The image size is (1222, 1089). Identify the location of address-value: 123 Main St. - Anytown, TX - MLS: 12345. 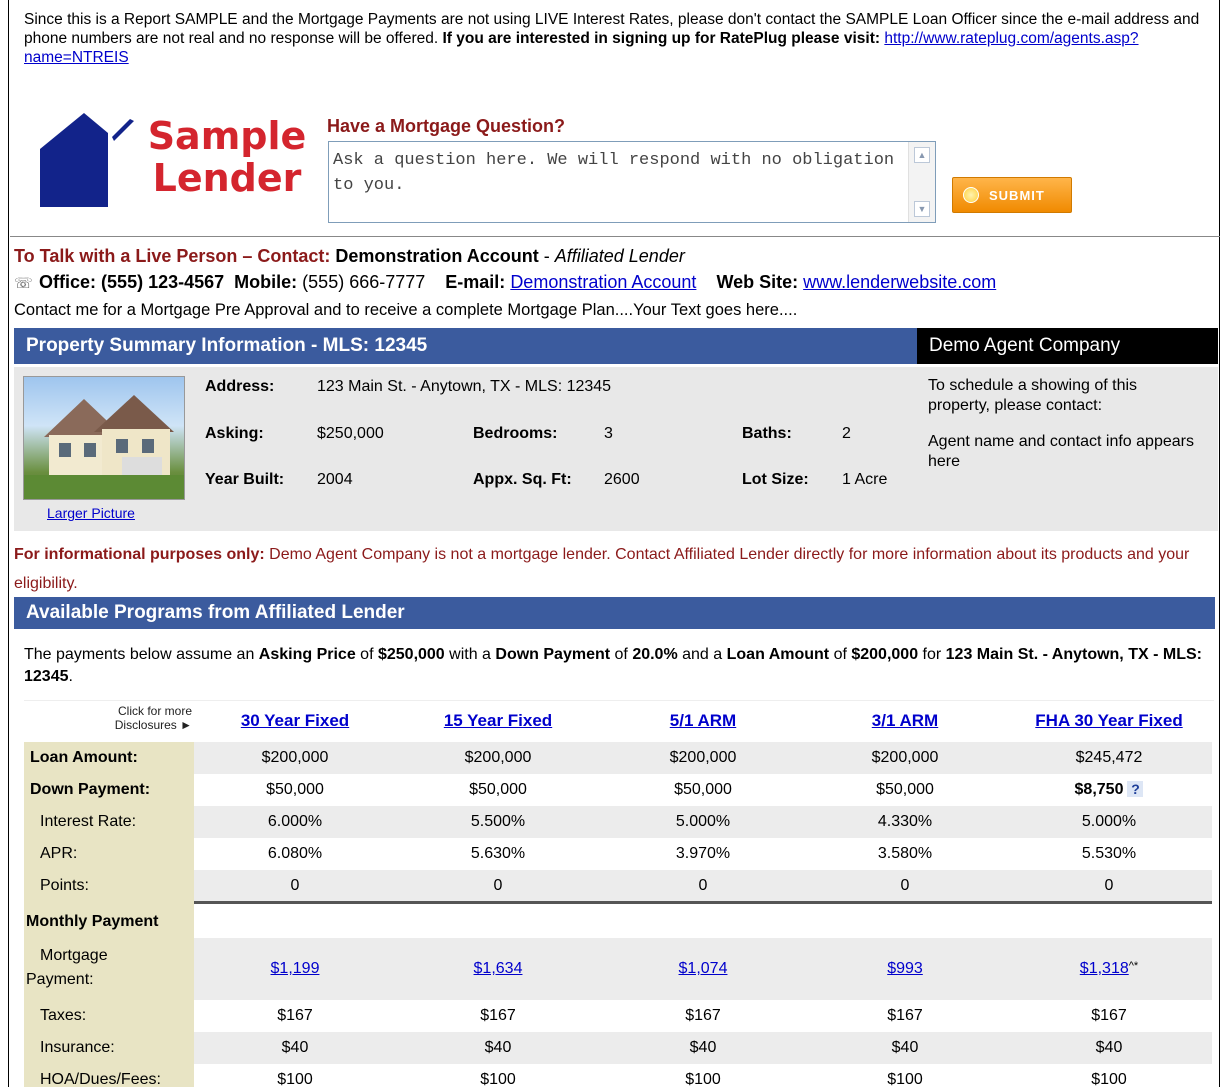
(464, 386).